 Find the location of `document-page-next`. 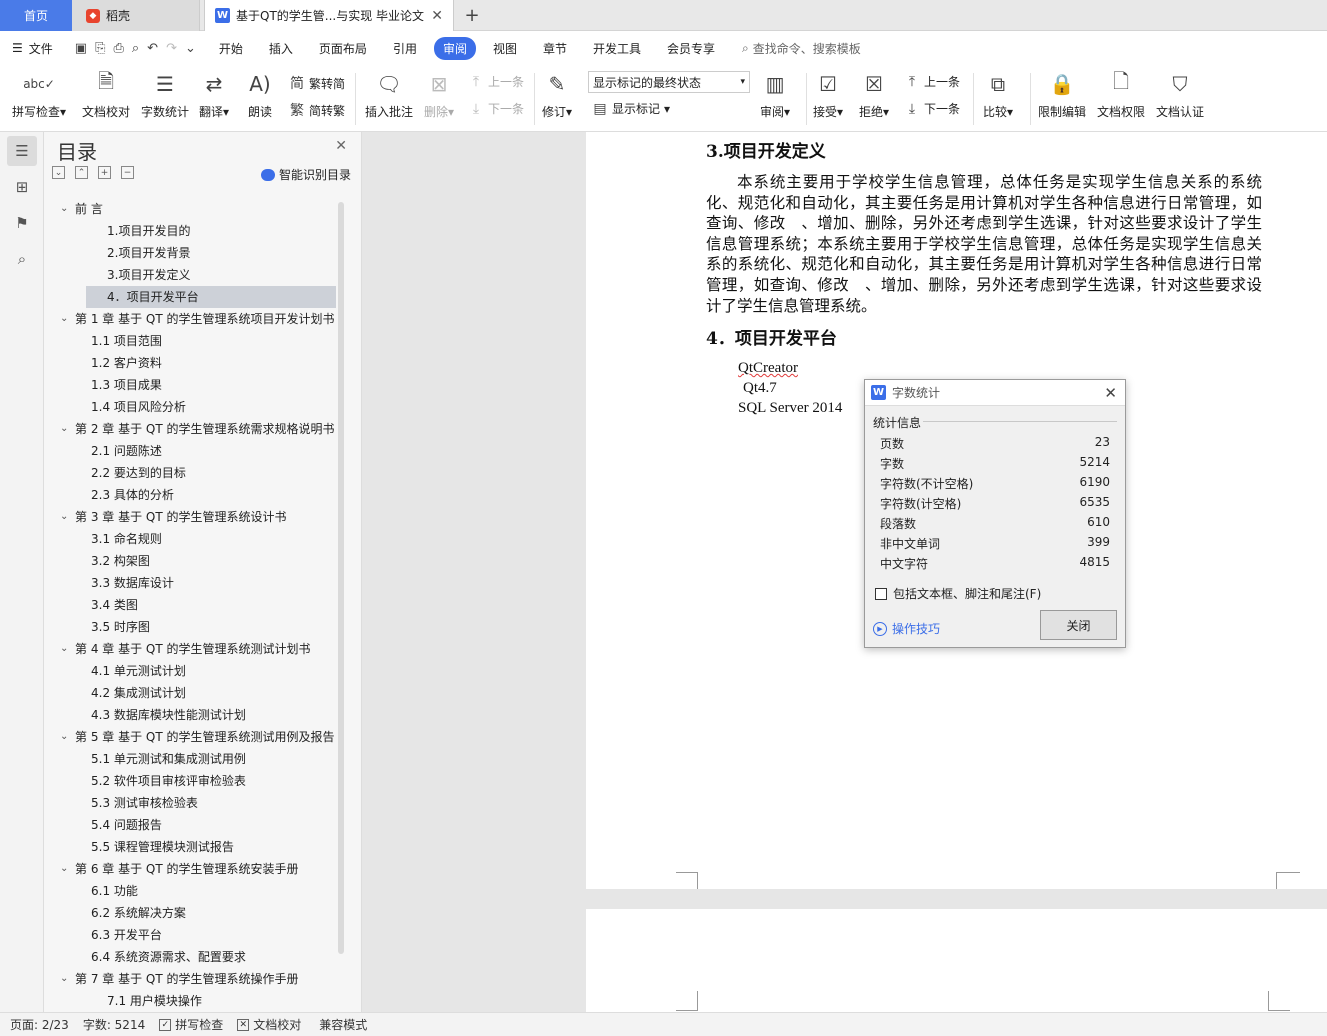

document-page-next is located at coordinates (956, 960).